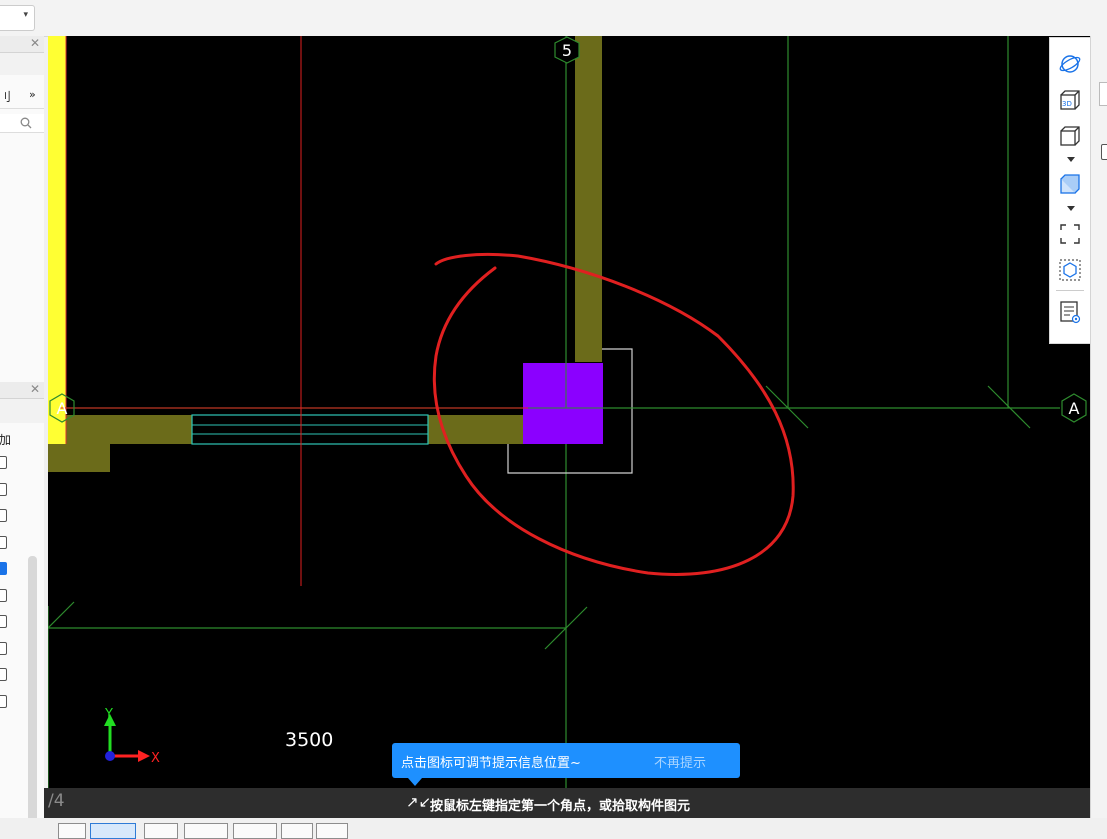  Describe the element at coordinates (563, 403) in the screenshot. I see `column` at that location.